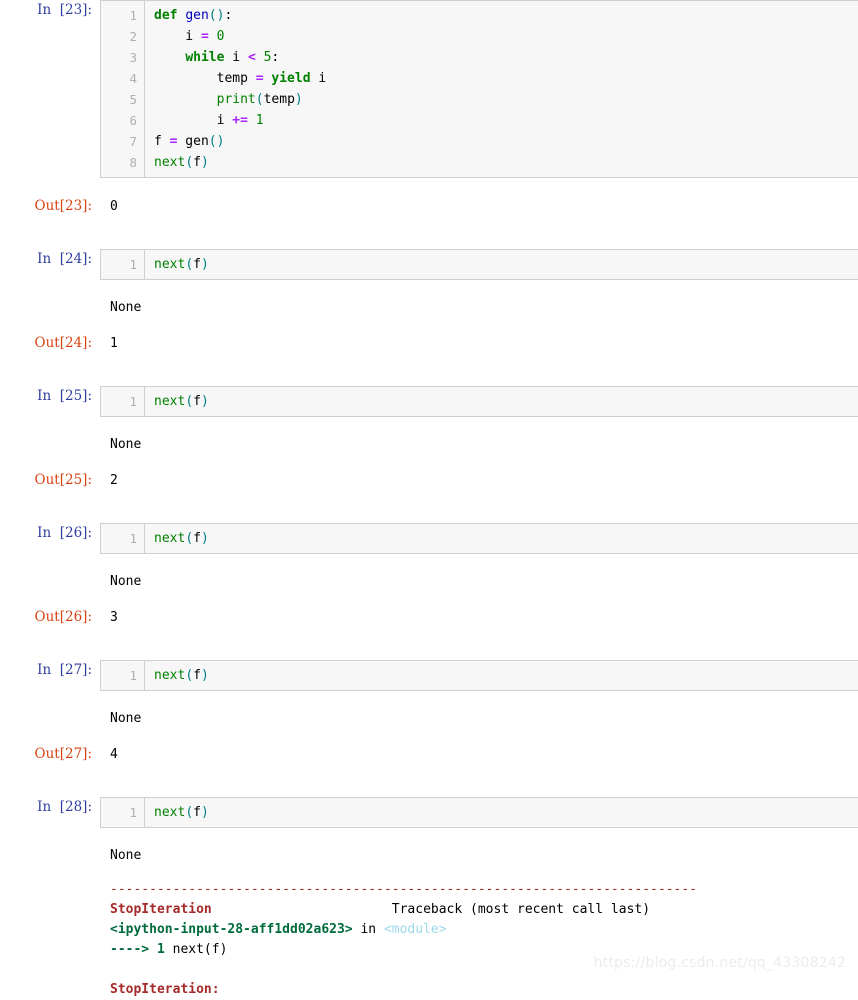 Image resolution: width=858 pixels, height=1000 pixels. What do you see at coordinates (114, 480) in the screenshot?
I see `result-value-25: 2` at bounding box center [114, 480].